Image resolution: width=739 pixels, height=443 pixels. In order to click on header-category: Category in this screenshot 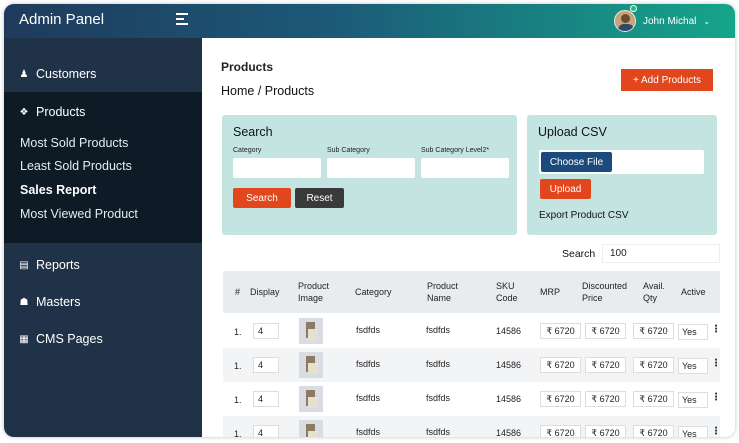, I will do `click(373, 292)`.